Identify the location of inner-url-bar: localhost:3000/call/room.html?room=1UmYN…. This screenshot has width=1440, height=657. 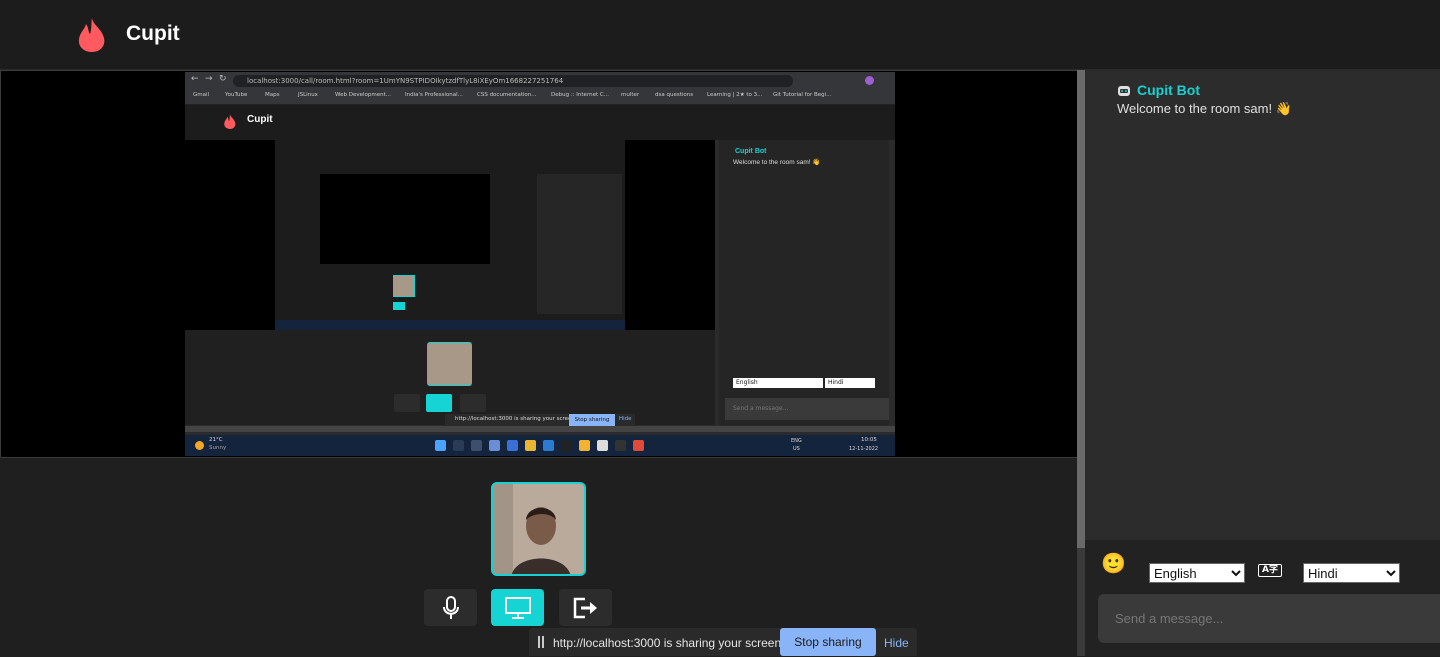
(513, 81).